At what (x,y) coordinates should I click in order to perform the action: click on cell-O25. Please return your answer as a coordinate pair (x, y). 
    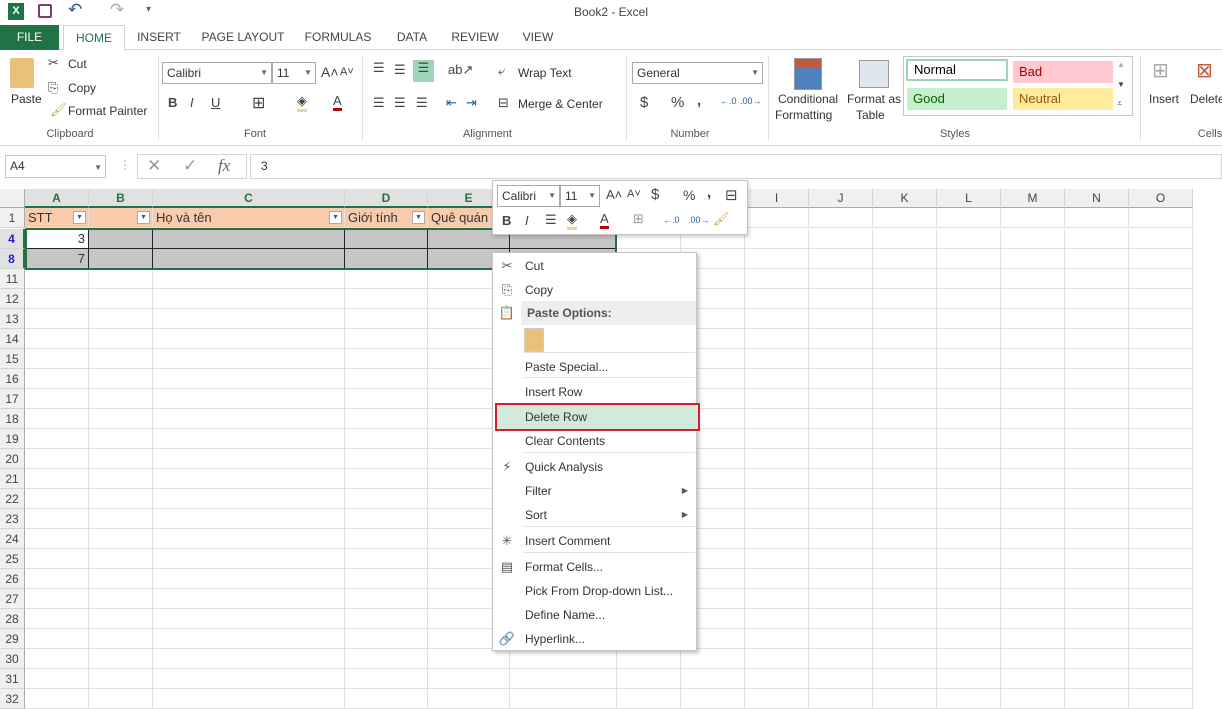
    Looking at the image, I should click on (1161, 559).